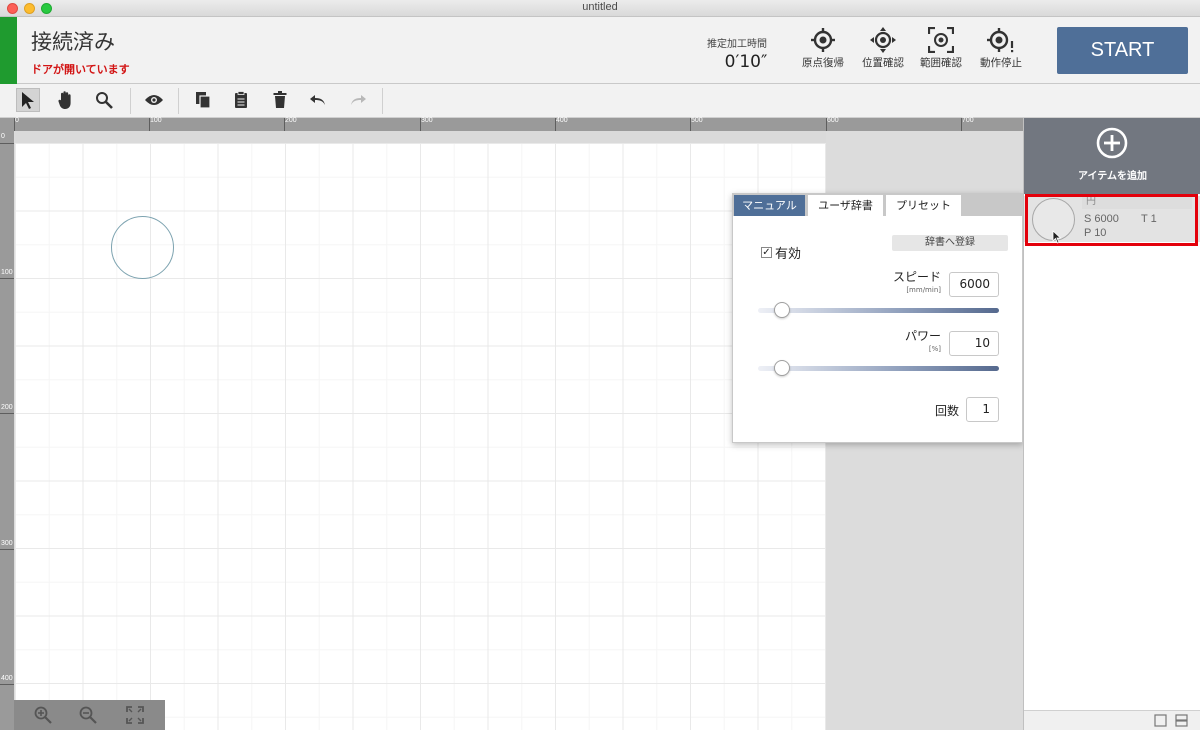 The image size is (1200, 730). What do you see at coordinates (1001, 63) in the screenshot?
I see `stop-button-label: 動作停止` at bounding box center [1001, 63].